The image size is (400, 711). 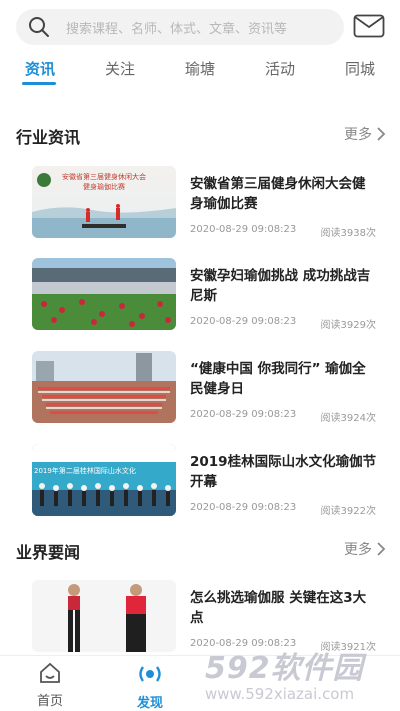 I want to click on thumbnail-caption: 安徽省第三届健身休闲大会 健身瑜伽比赛, so click(x=104, y=182).